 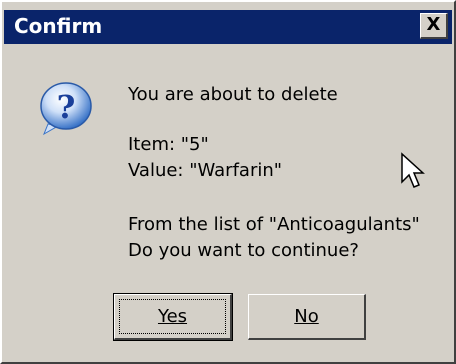 I want to click on close-icon: X, so click(x=433, y=24).